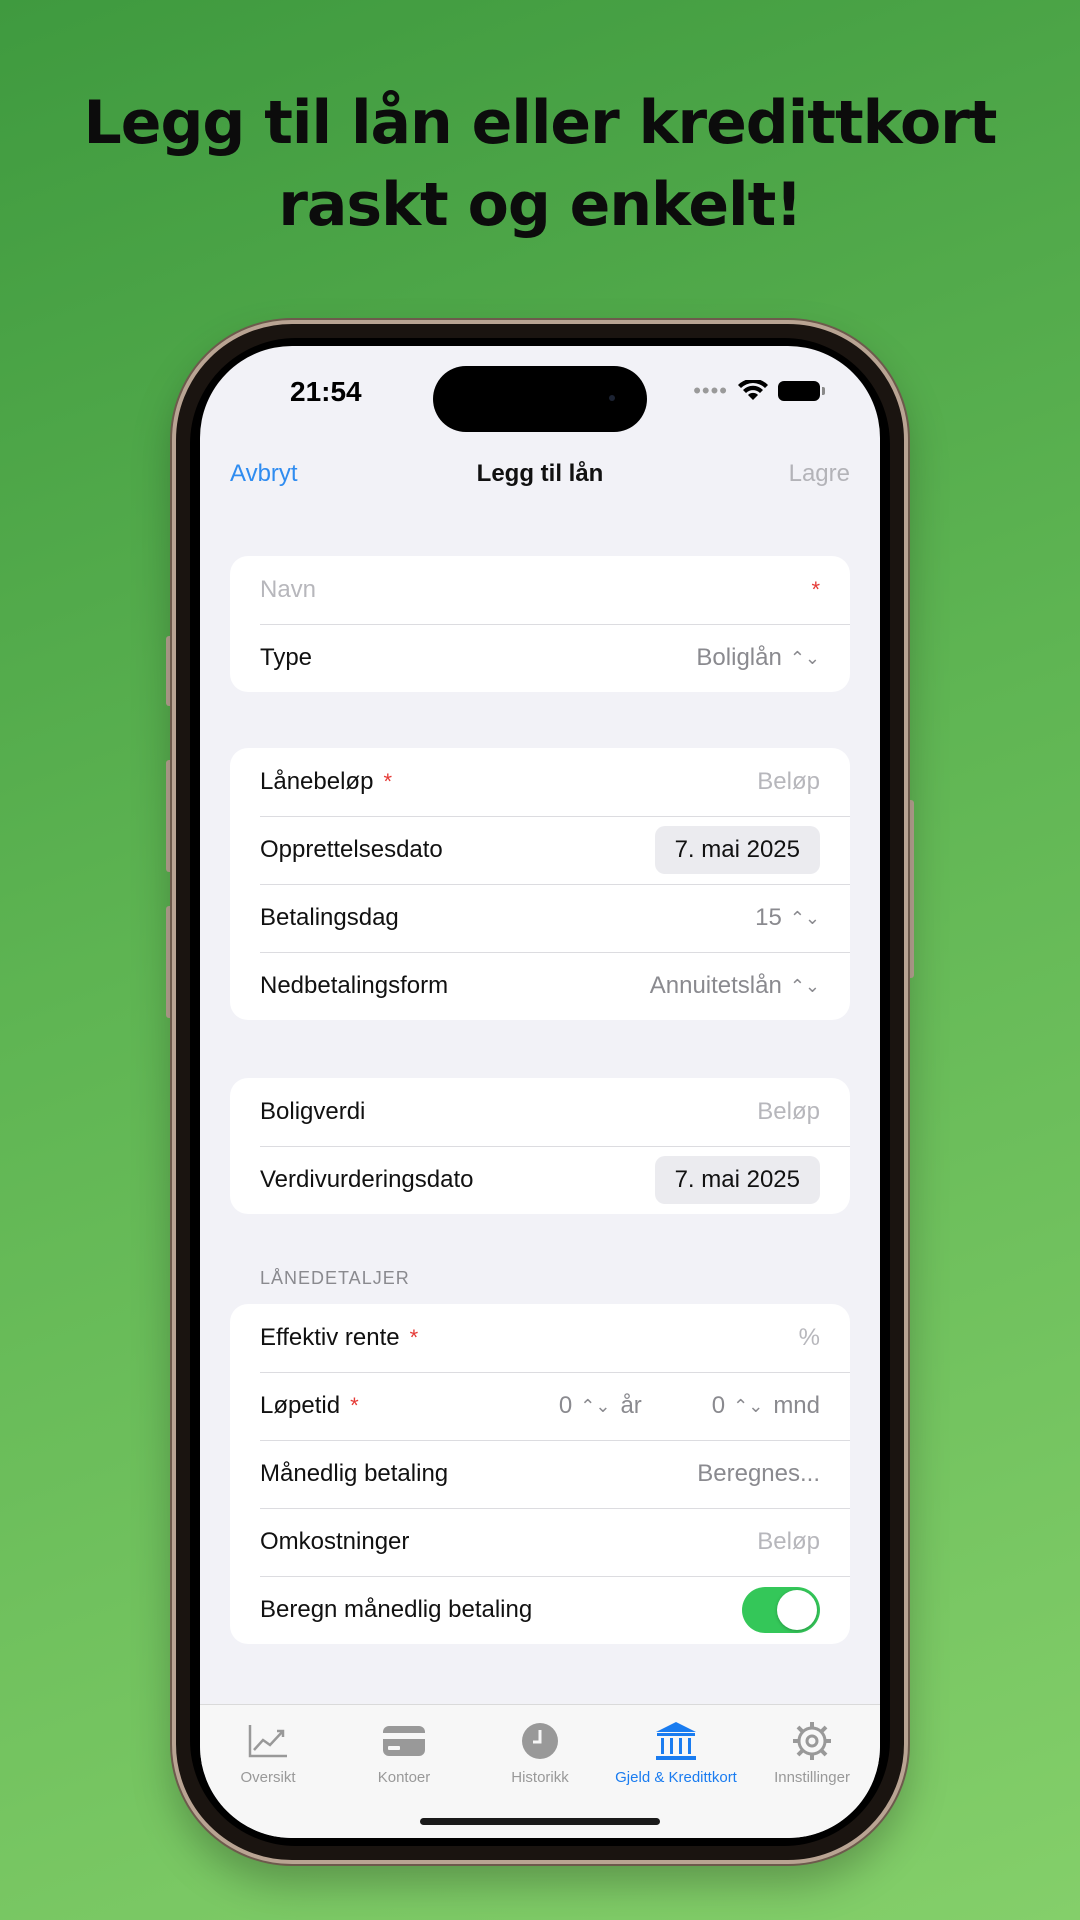 This screenshot has width=1080, height=1920. What do you see at coordinates (540, 1821) in the screenshot?
I see `home-indicator` at bounding box center [540, 1821].